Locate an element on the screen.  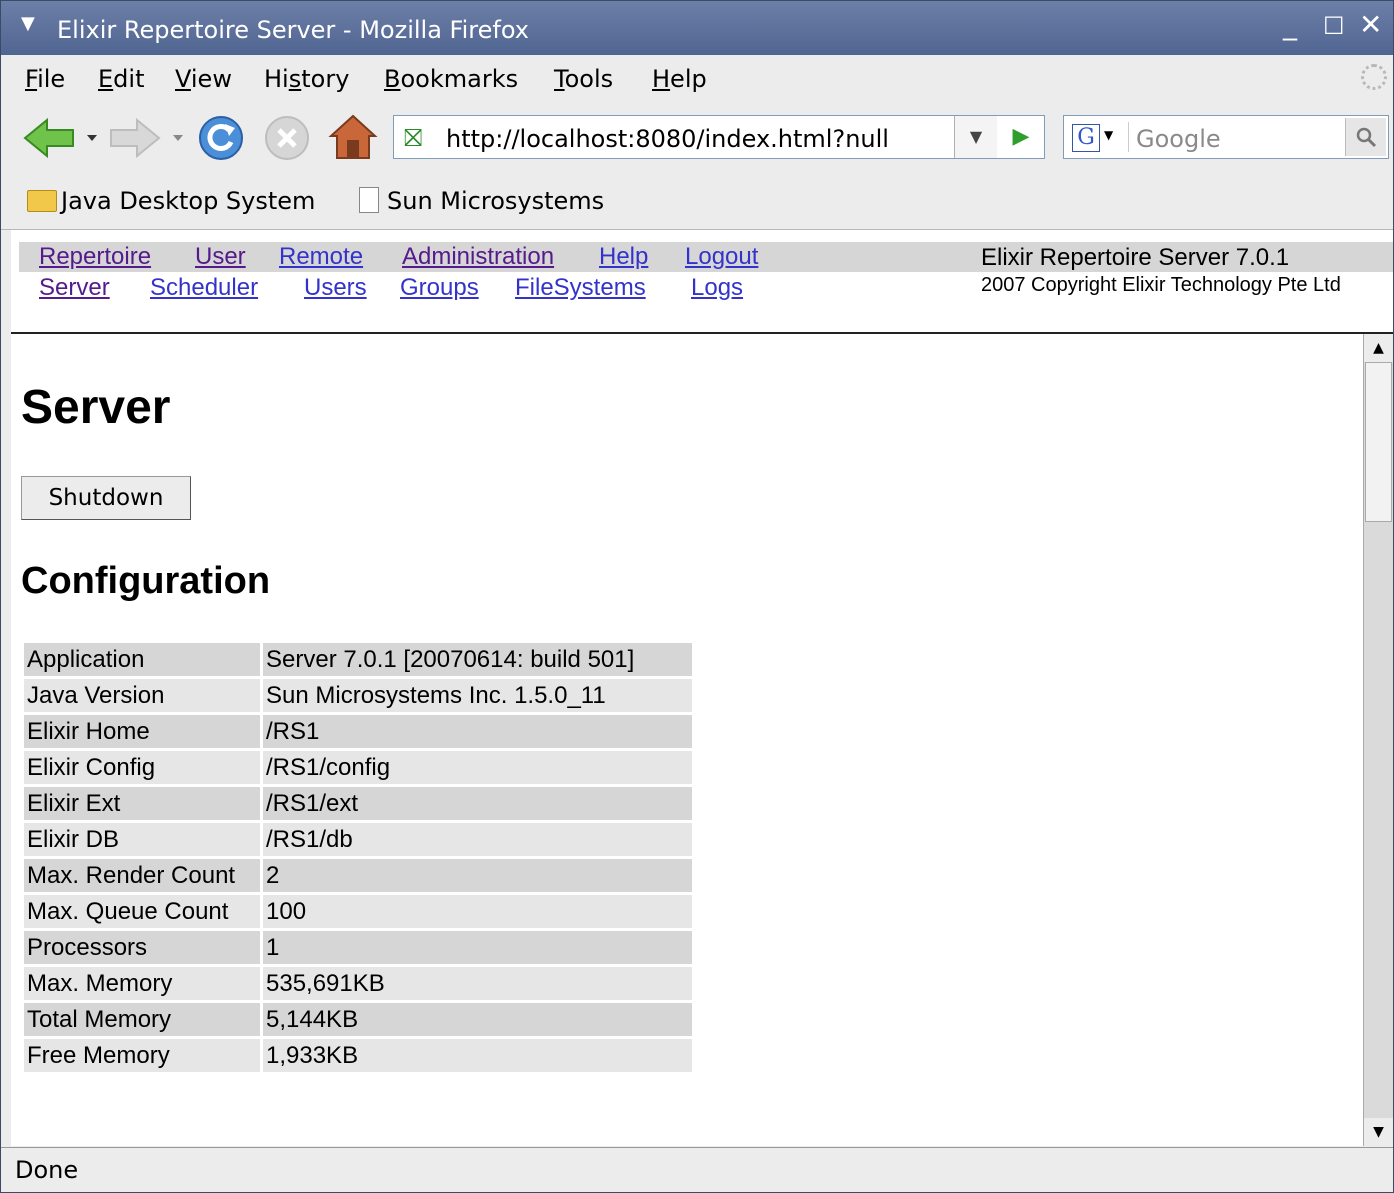
menu-bookmarks: Bookmarks is located at coordinates (451, 79).